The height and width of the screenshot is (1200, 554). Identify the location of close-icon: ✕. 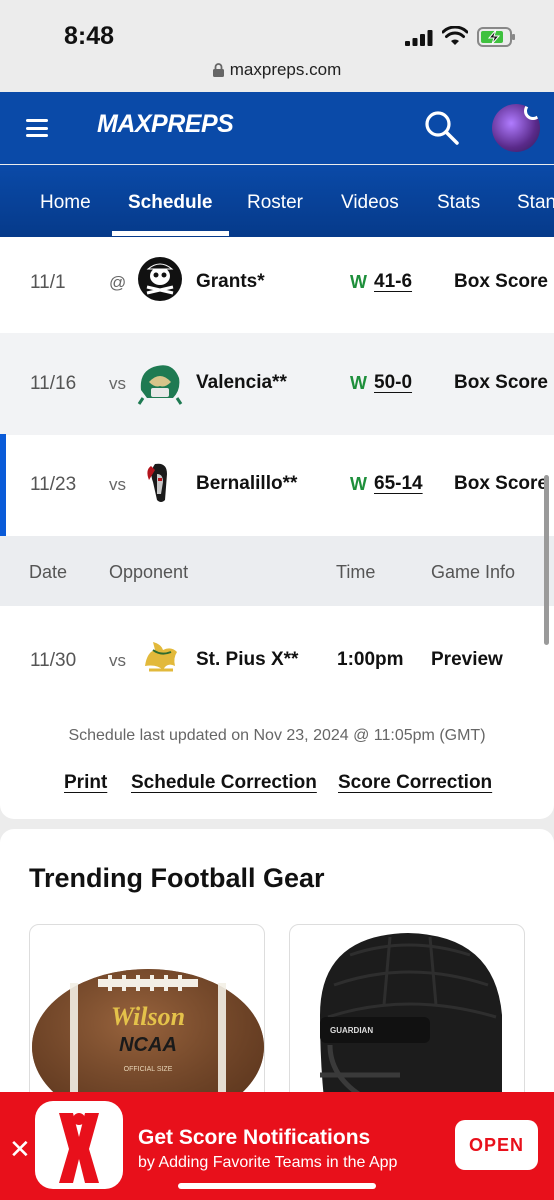
(20, 1149).